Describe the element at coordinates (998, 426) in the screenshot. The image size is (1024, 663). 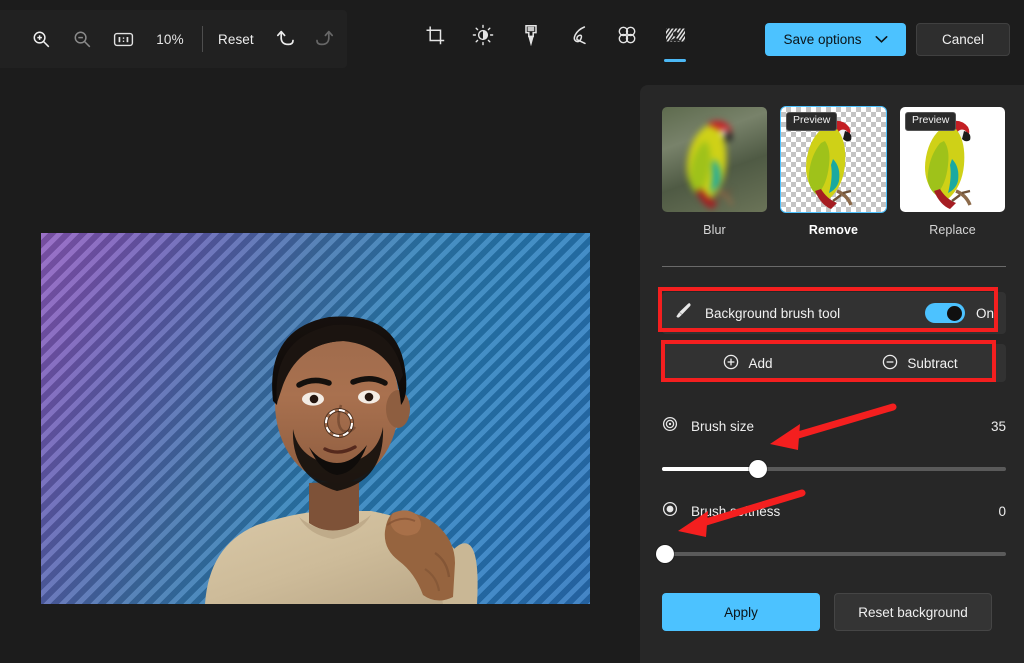
I see `brush-size-value: 35` at that location.